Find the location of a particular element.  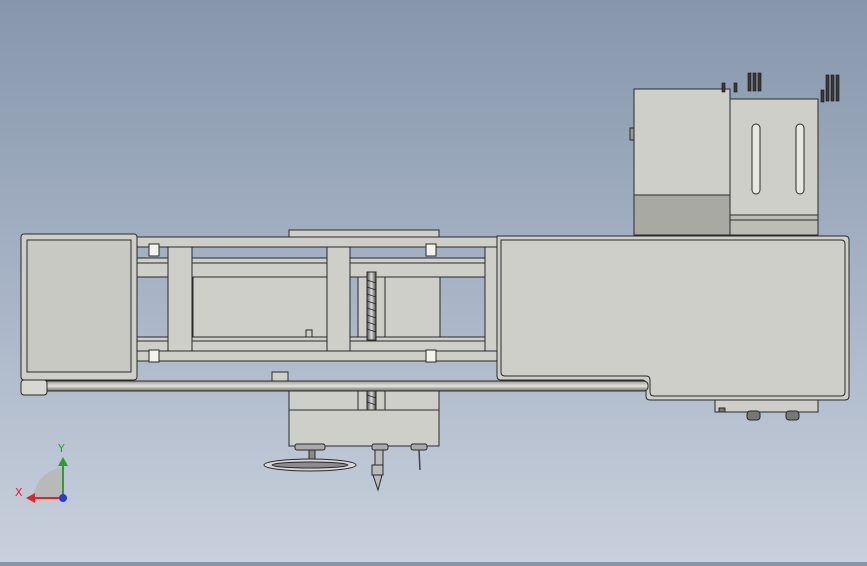

bottom-bracket is located at coordinates (766, 406).